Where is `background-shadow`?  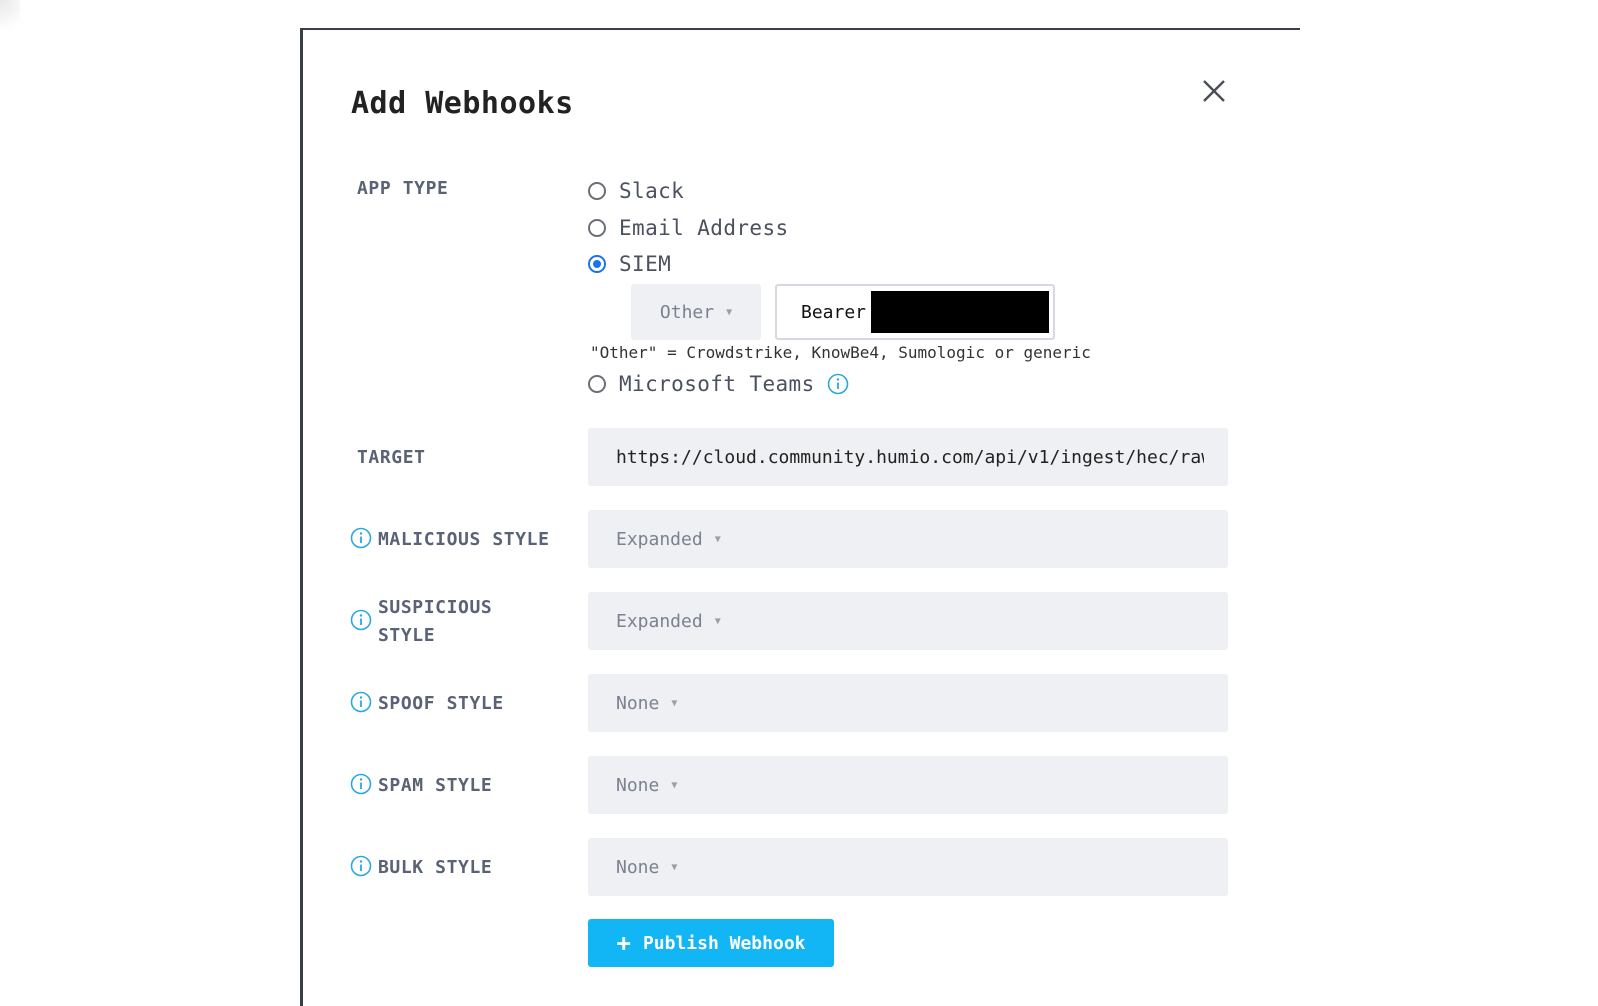
background-shadow is located at coordinates (10, 20).